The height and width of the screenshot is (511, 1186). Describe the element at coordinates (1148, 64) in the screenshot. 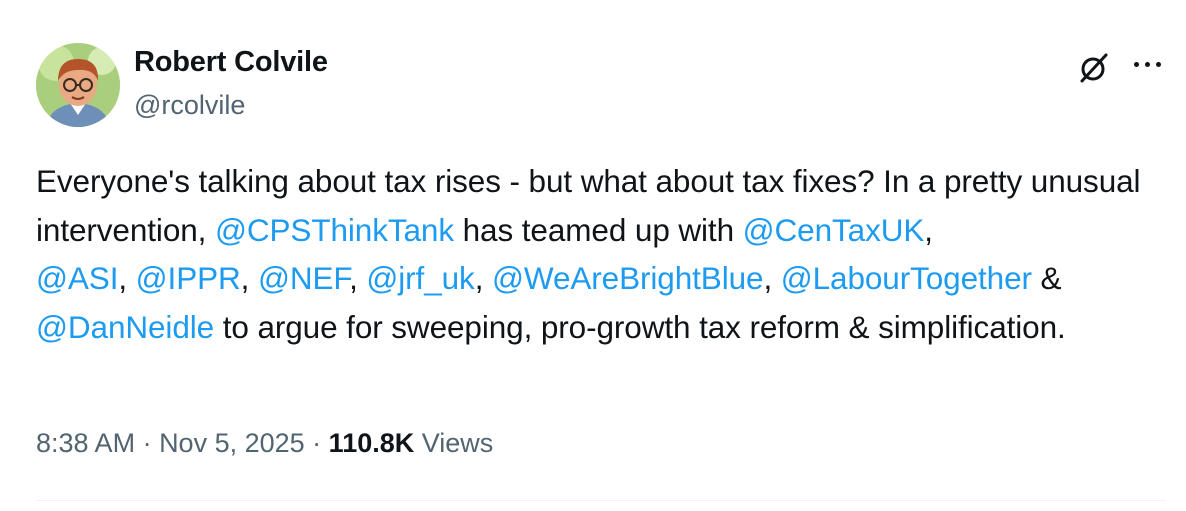

I see `more-icon` at that location.